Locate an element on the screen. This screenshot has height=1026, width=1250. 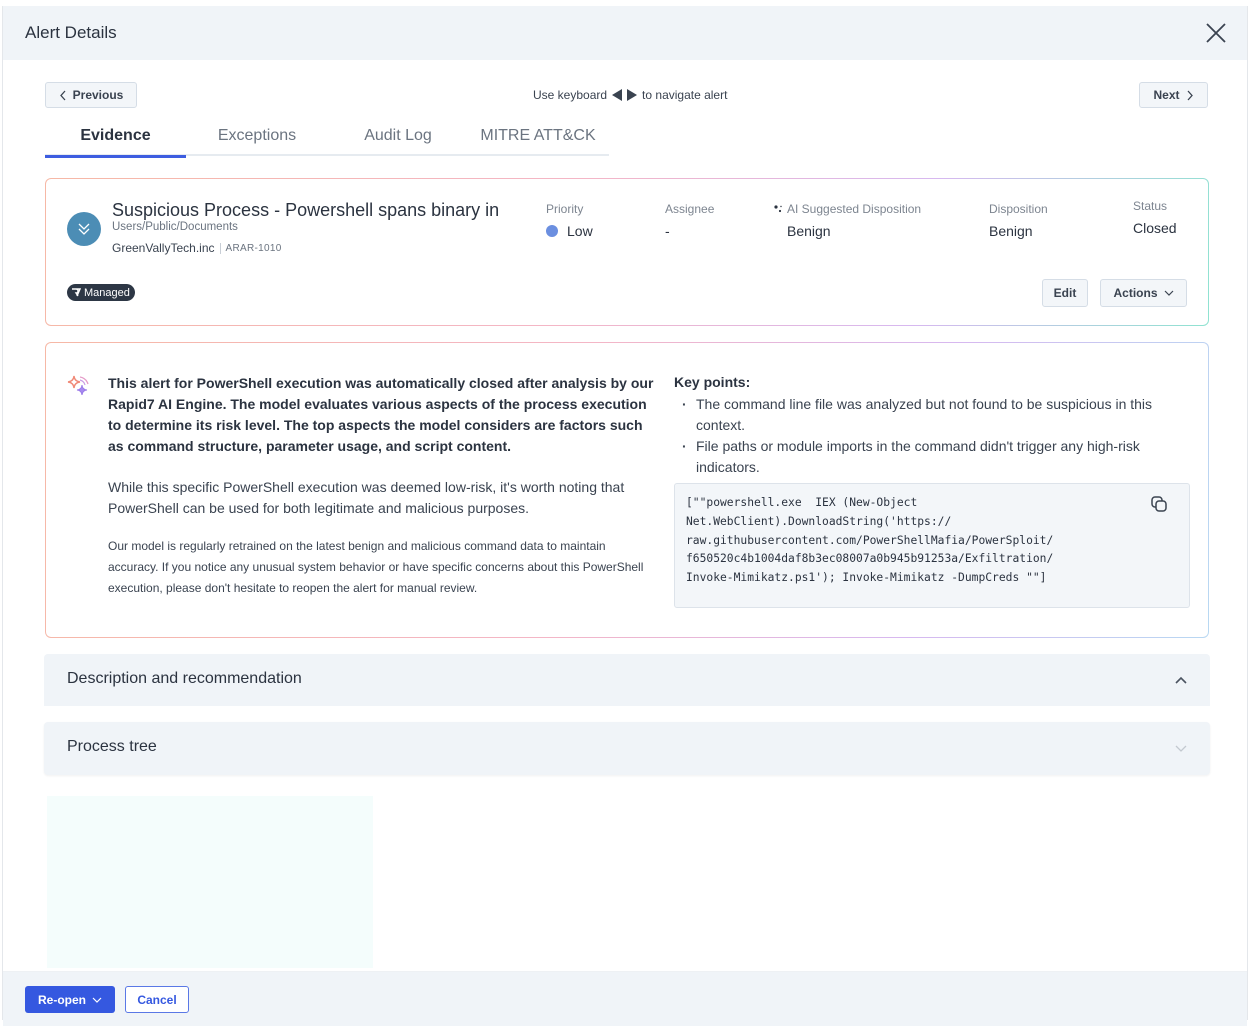
reopen-label: Re-open is located at coordinates (62, 999).